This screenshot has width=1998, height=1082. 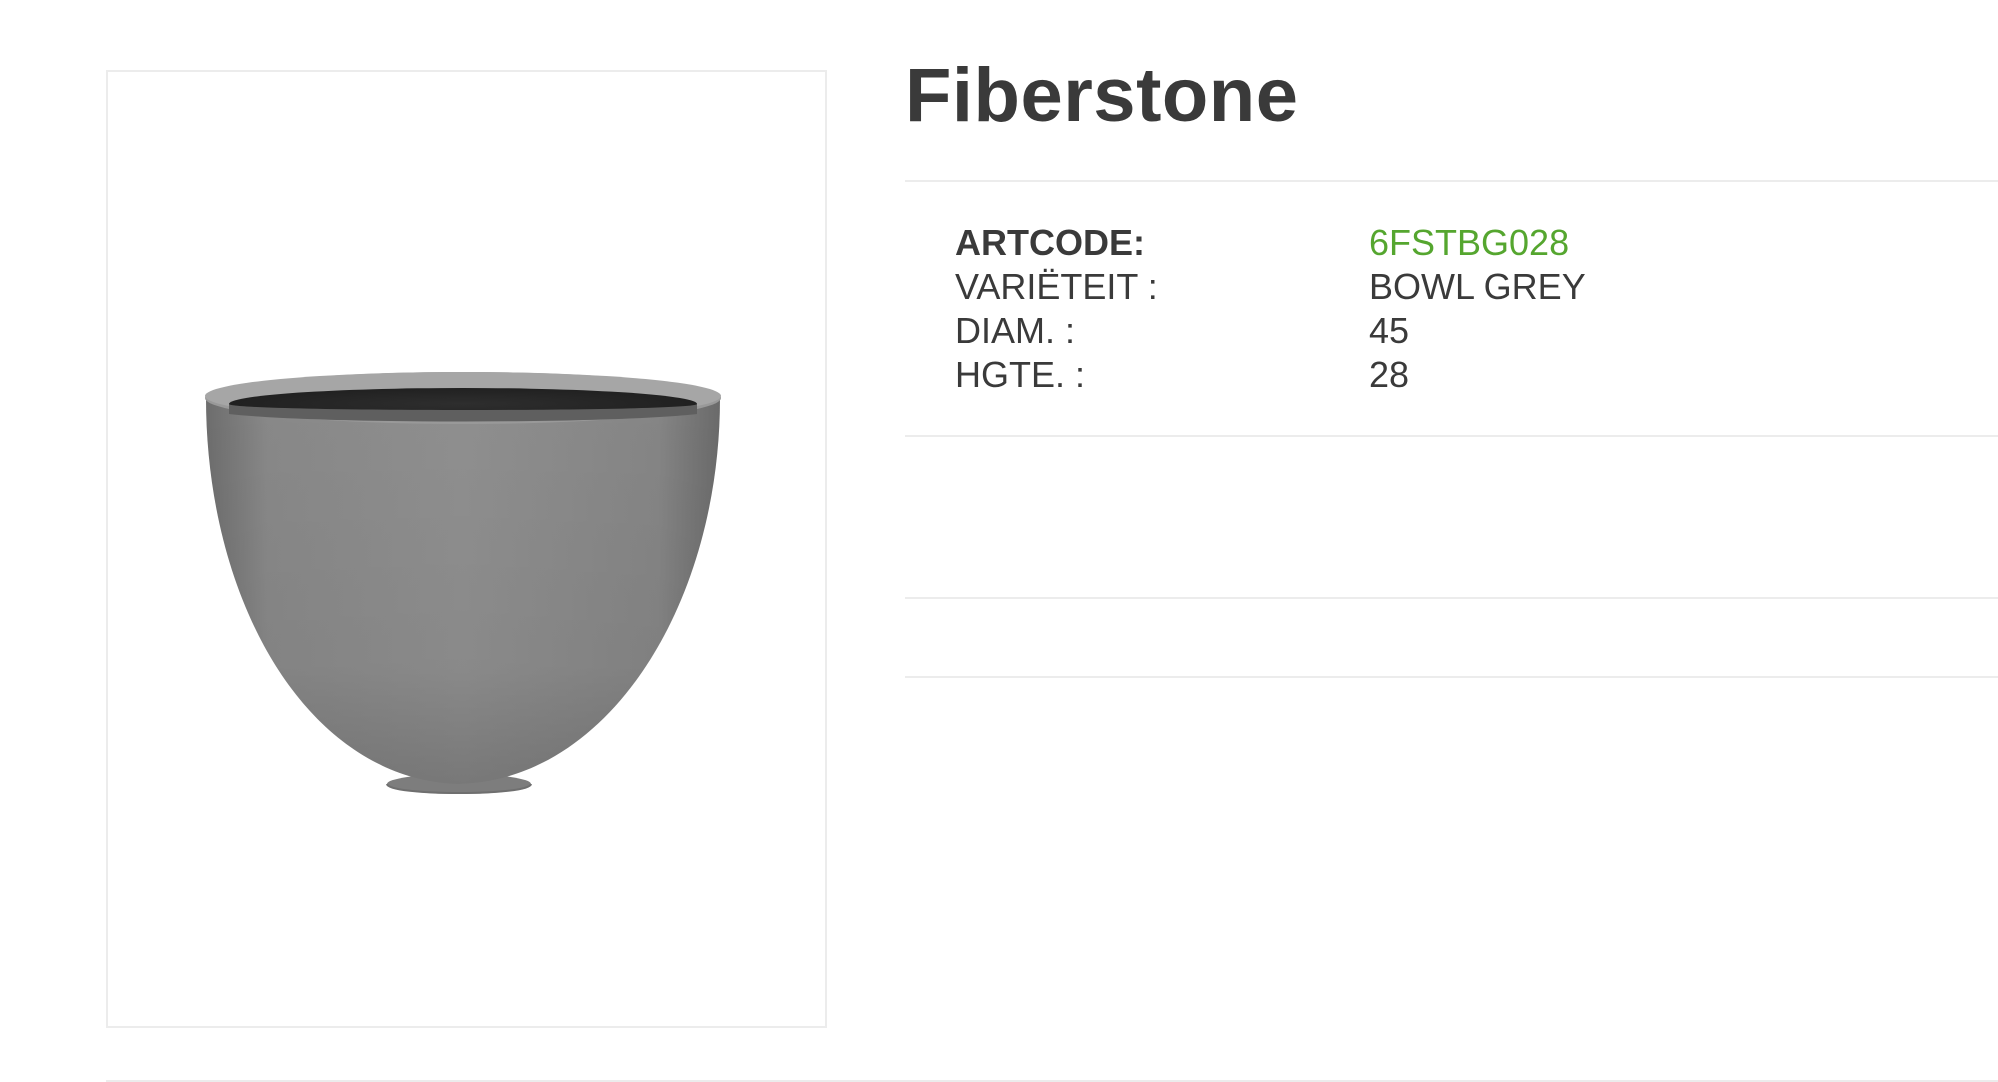 What do you see at coordinates (1389, 330) in the screenshot?
I see `spec-value-diameter: 45` at bounding box center [1389, 330].